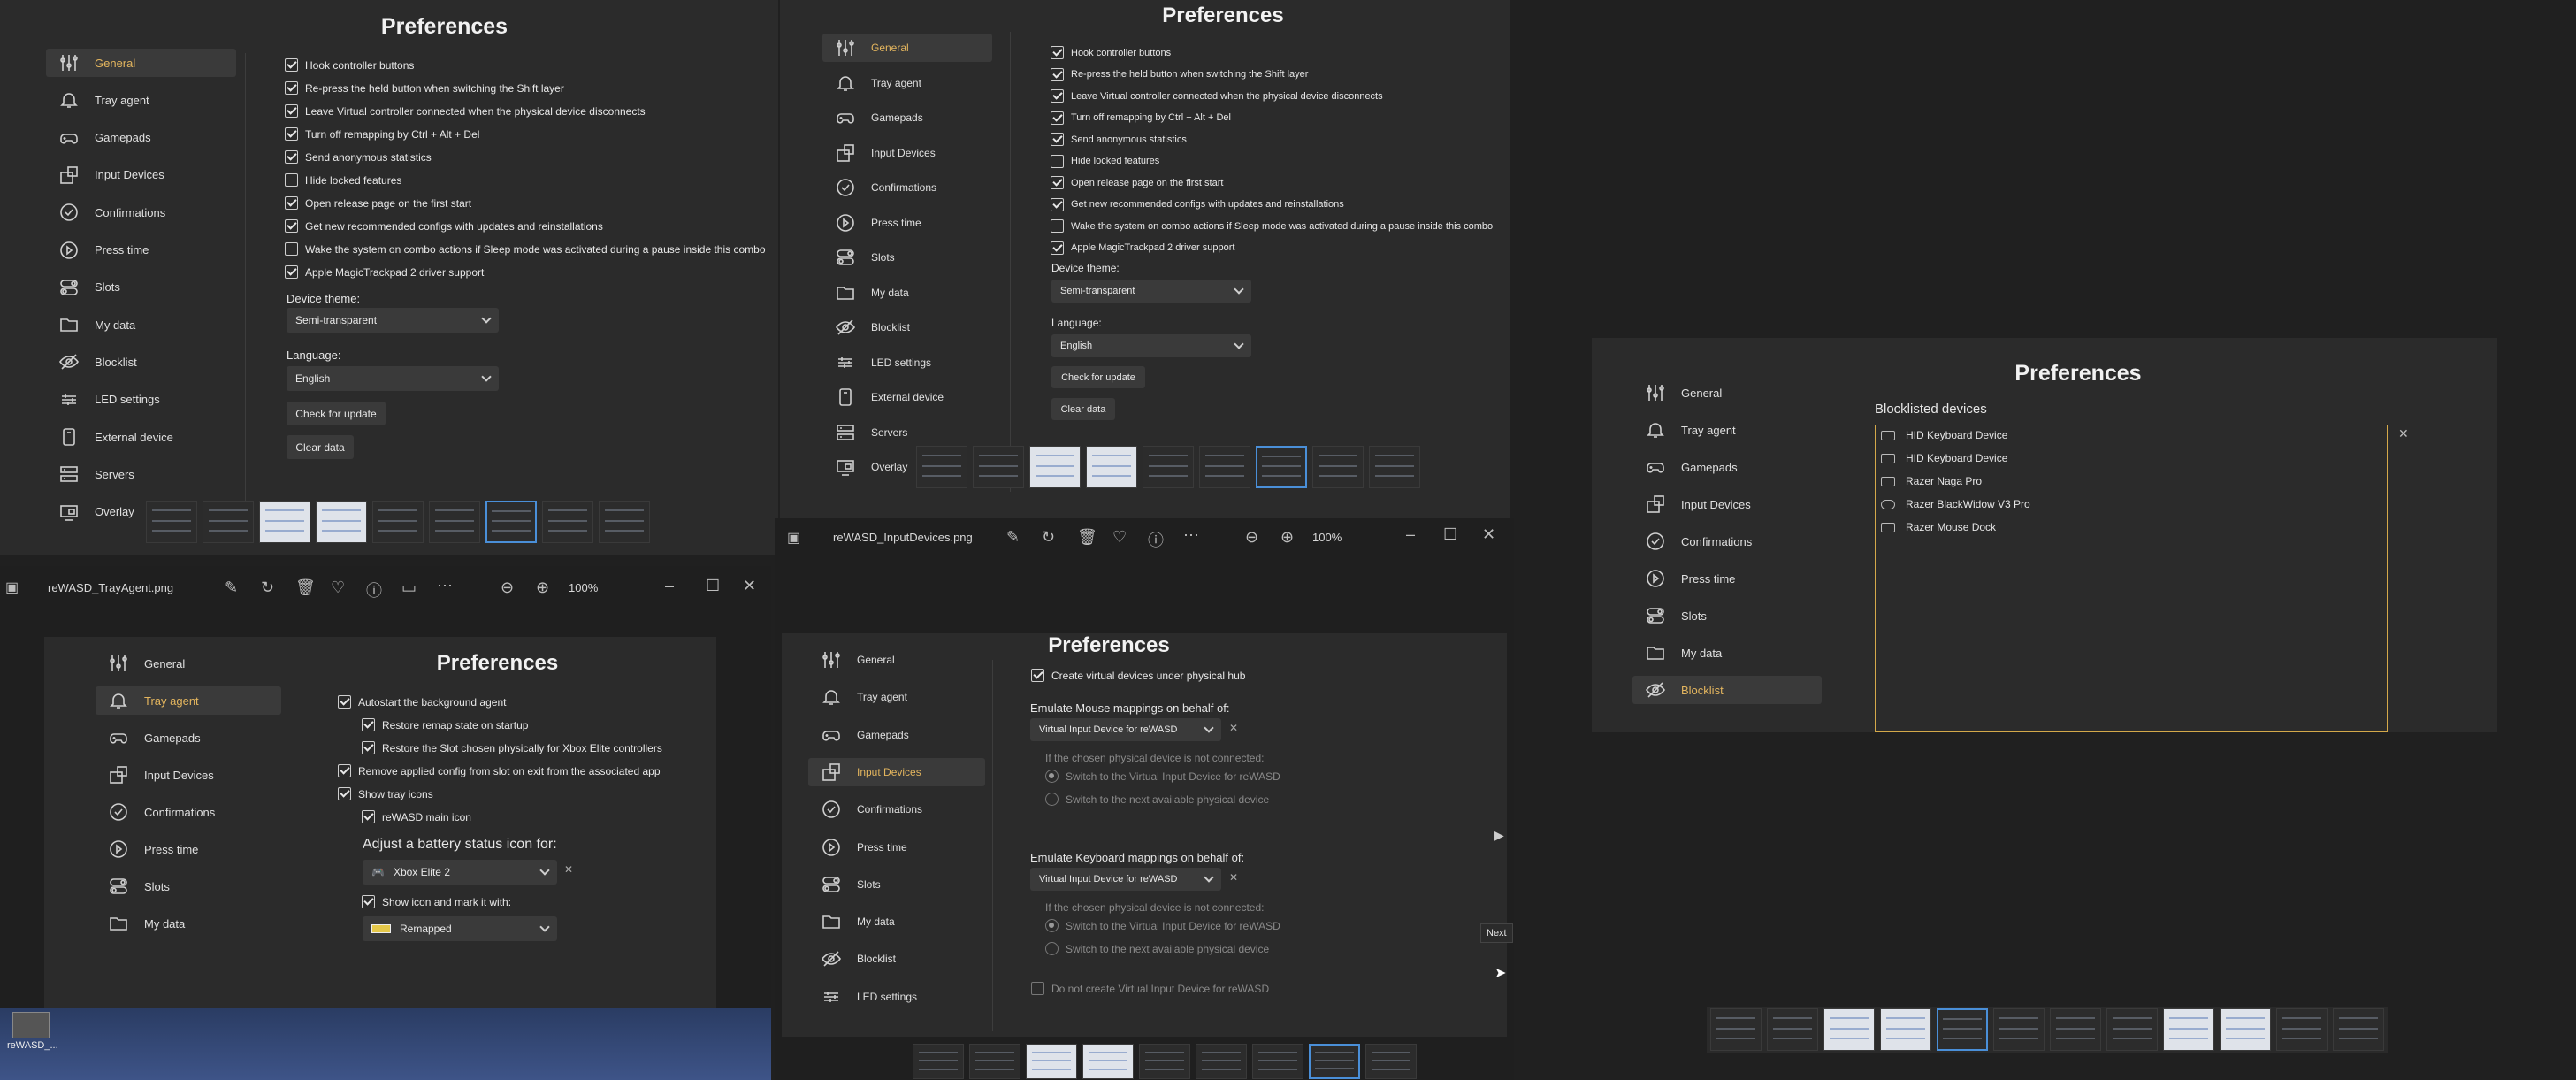  What do you see at coordinates (1234, 877) in the screenshot?
I see `clear-keyboard-icon: ✕` at bounding box center [1234, 877].